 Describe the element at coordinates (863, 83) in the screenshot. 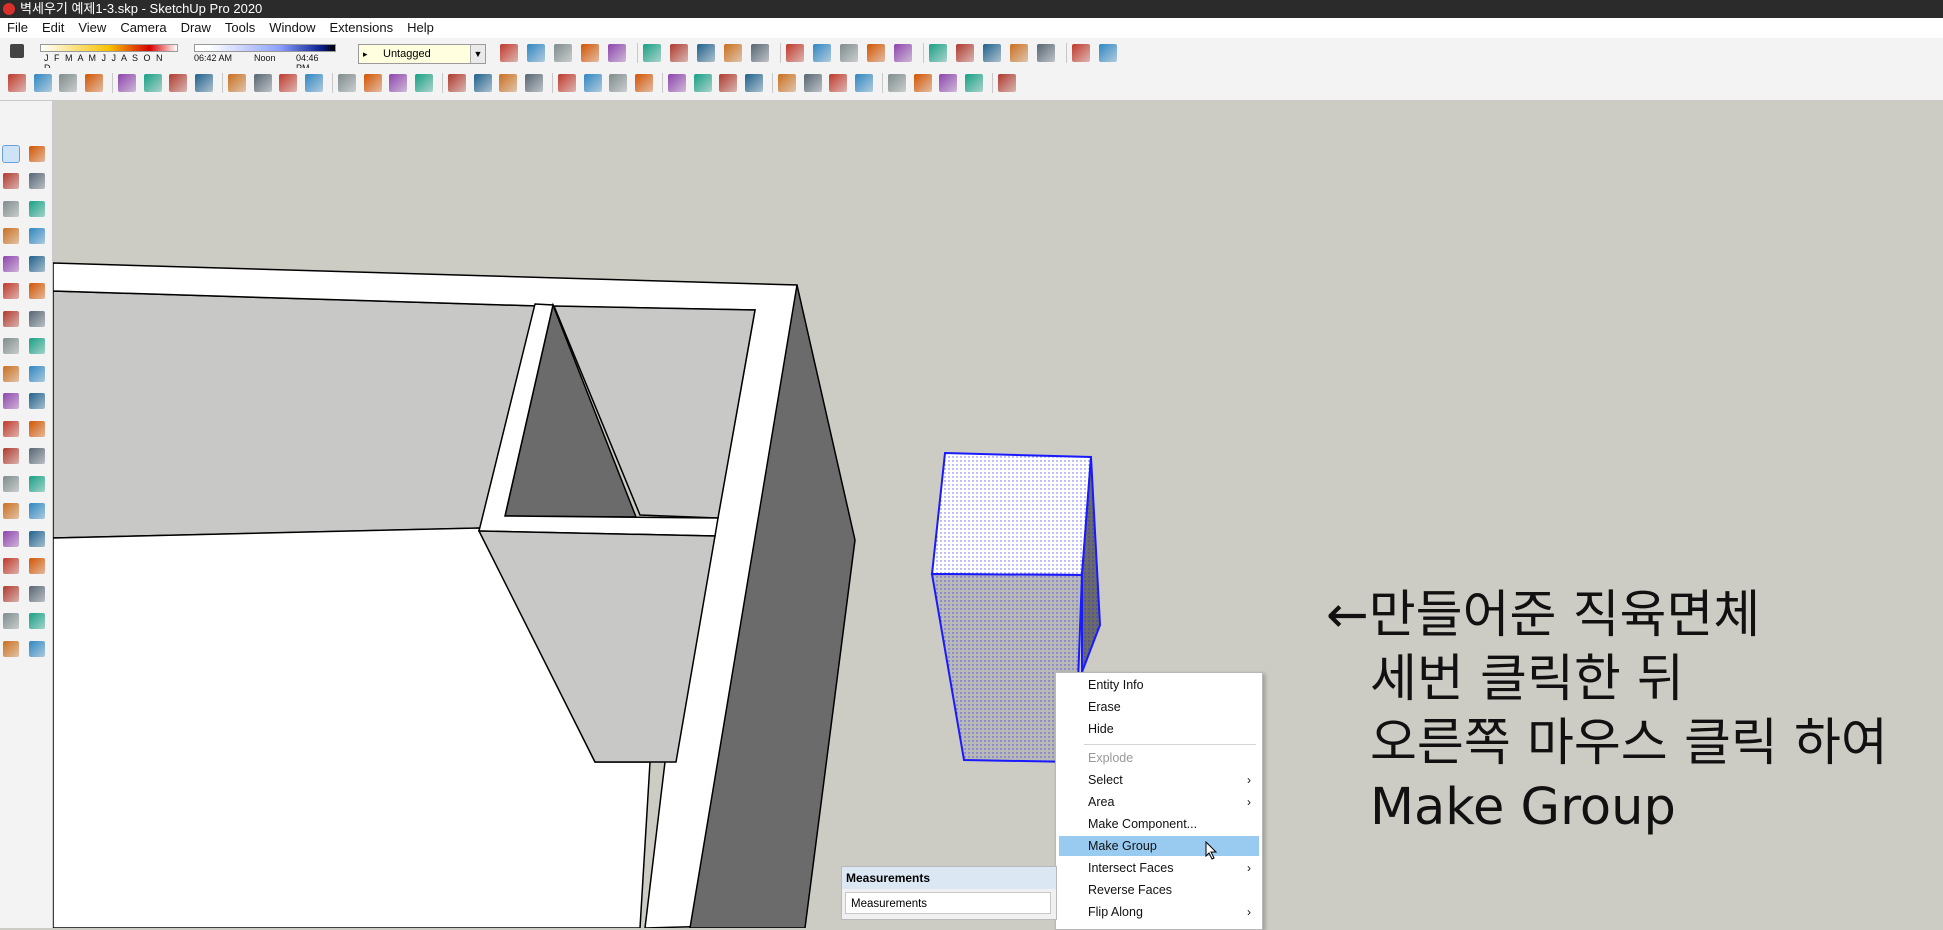

I see `styles-icon` at that location.